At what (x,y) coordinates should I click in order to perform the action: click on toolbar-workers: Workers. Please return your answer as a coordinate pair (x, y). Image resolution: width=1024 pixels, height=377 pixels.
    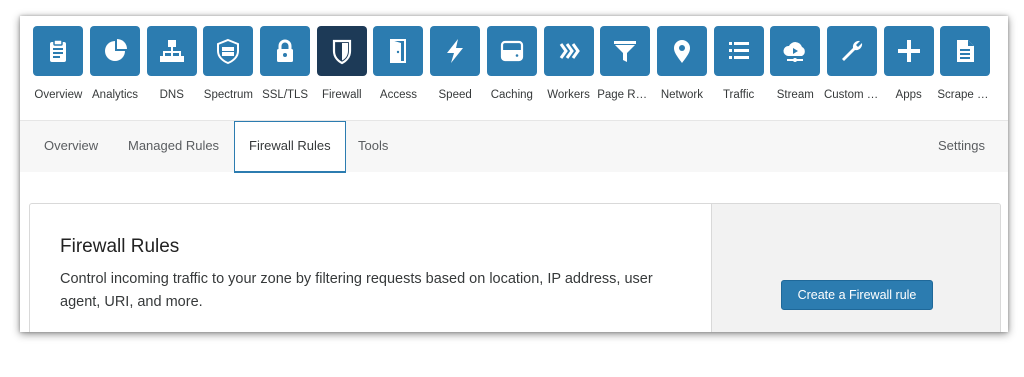
    Looking at the image, I should click on (568, 63).